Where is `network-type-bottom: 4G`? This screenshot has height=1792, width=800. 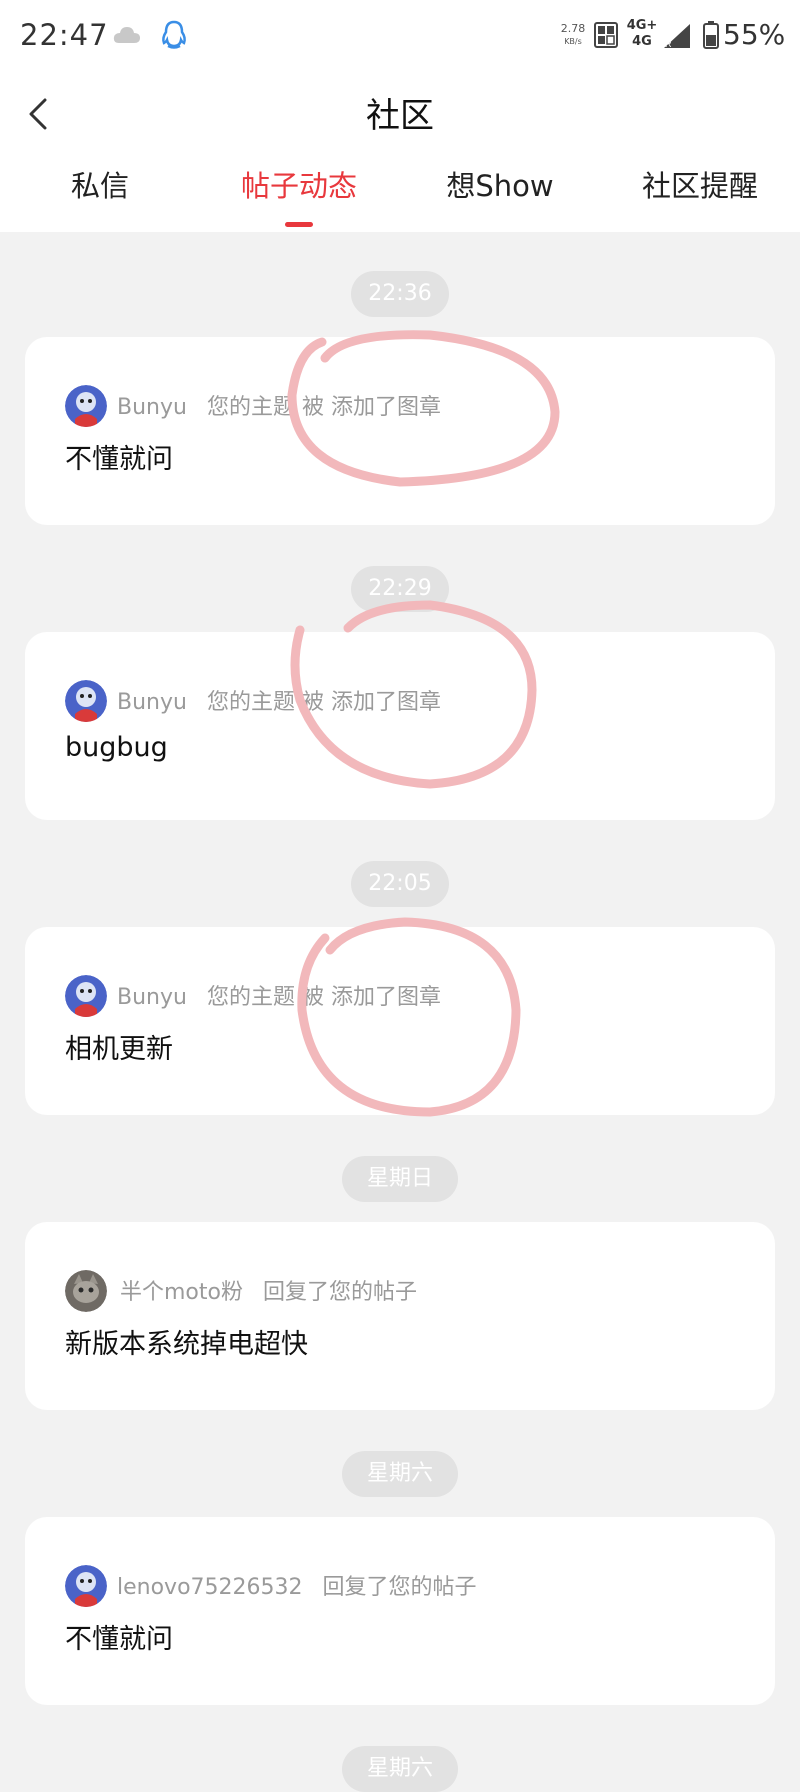
network-type-bottom: 4G is located at coordinates (642, 41).